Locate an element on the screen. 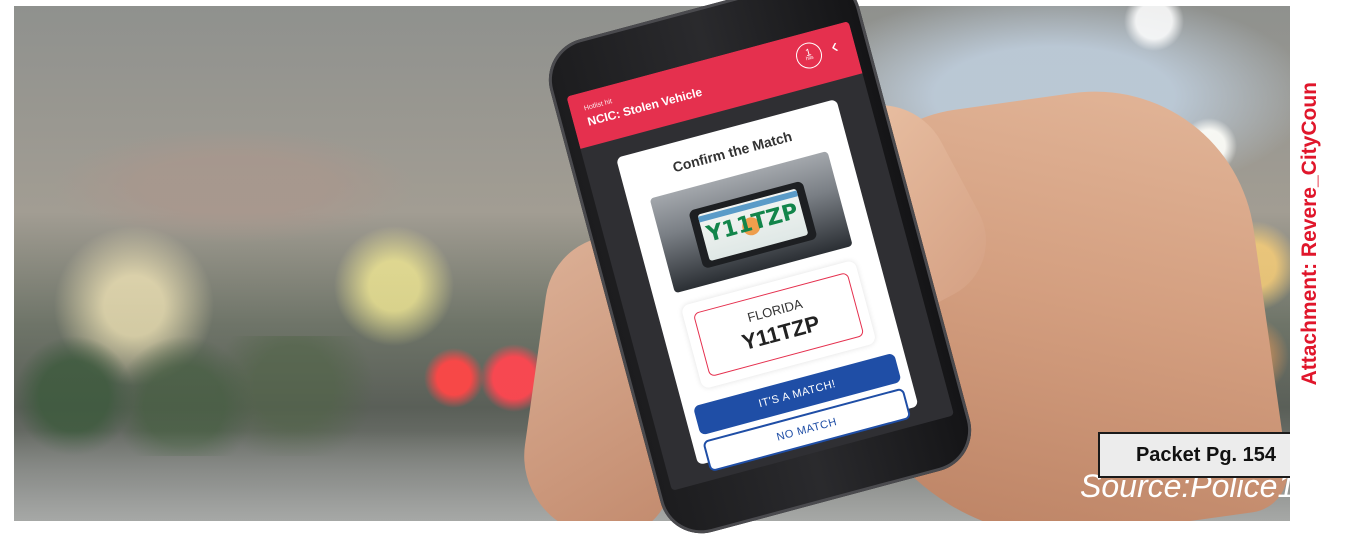 The image size is (1370, 543). back-button: ‹ is located at coordinates (835, 47).